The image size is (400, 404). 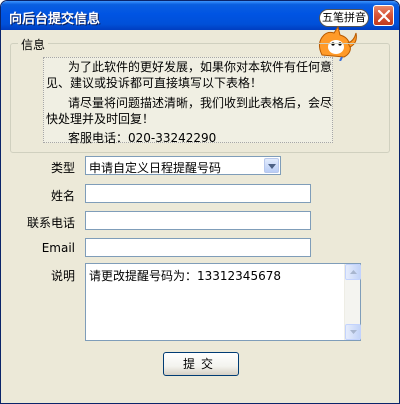 I want to click on email-label: Email, so click(x=58, y=248).